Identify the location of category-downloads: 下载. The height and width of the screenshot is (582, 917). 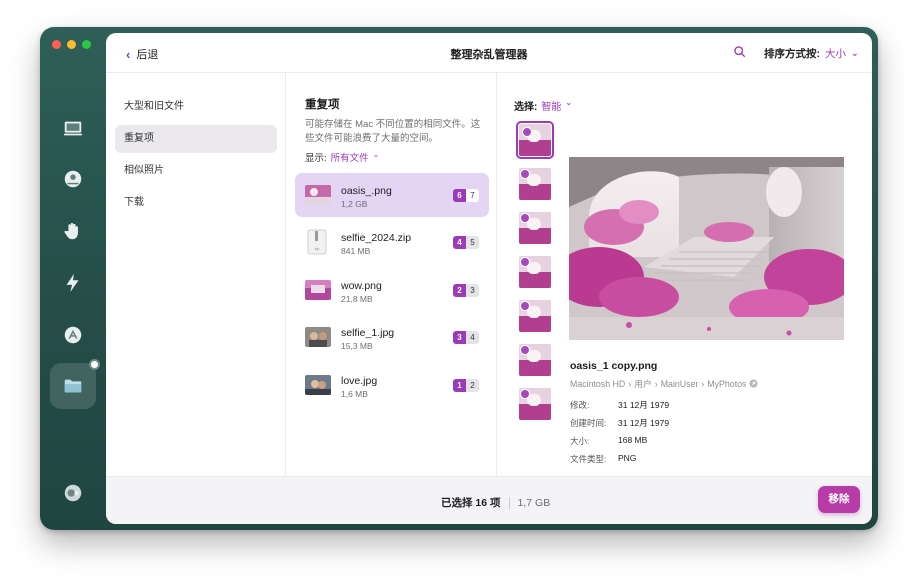
(196, 203).